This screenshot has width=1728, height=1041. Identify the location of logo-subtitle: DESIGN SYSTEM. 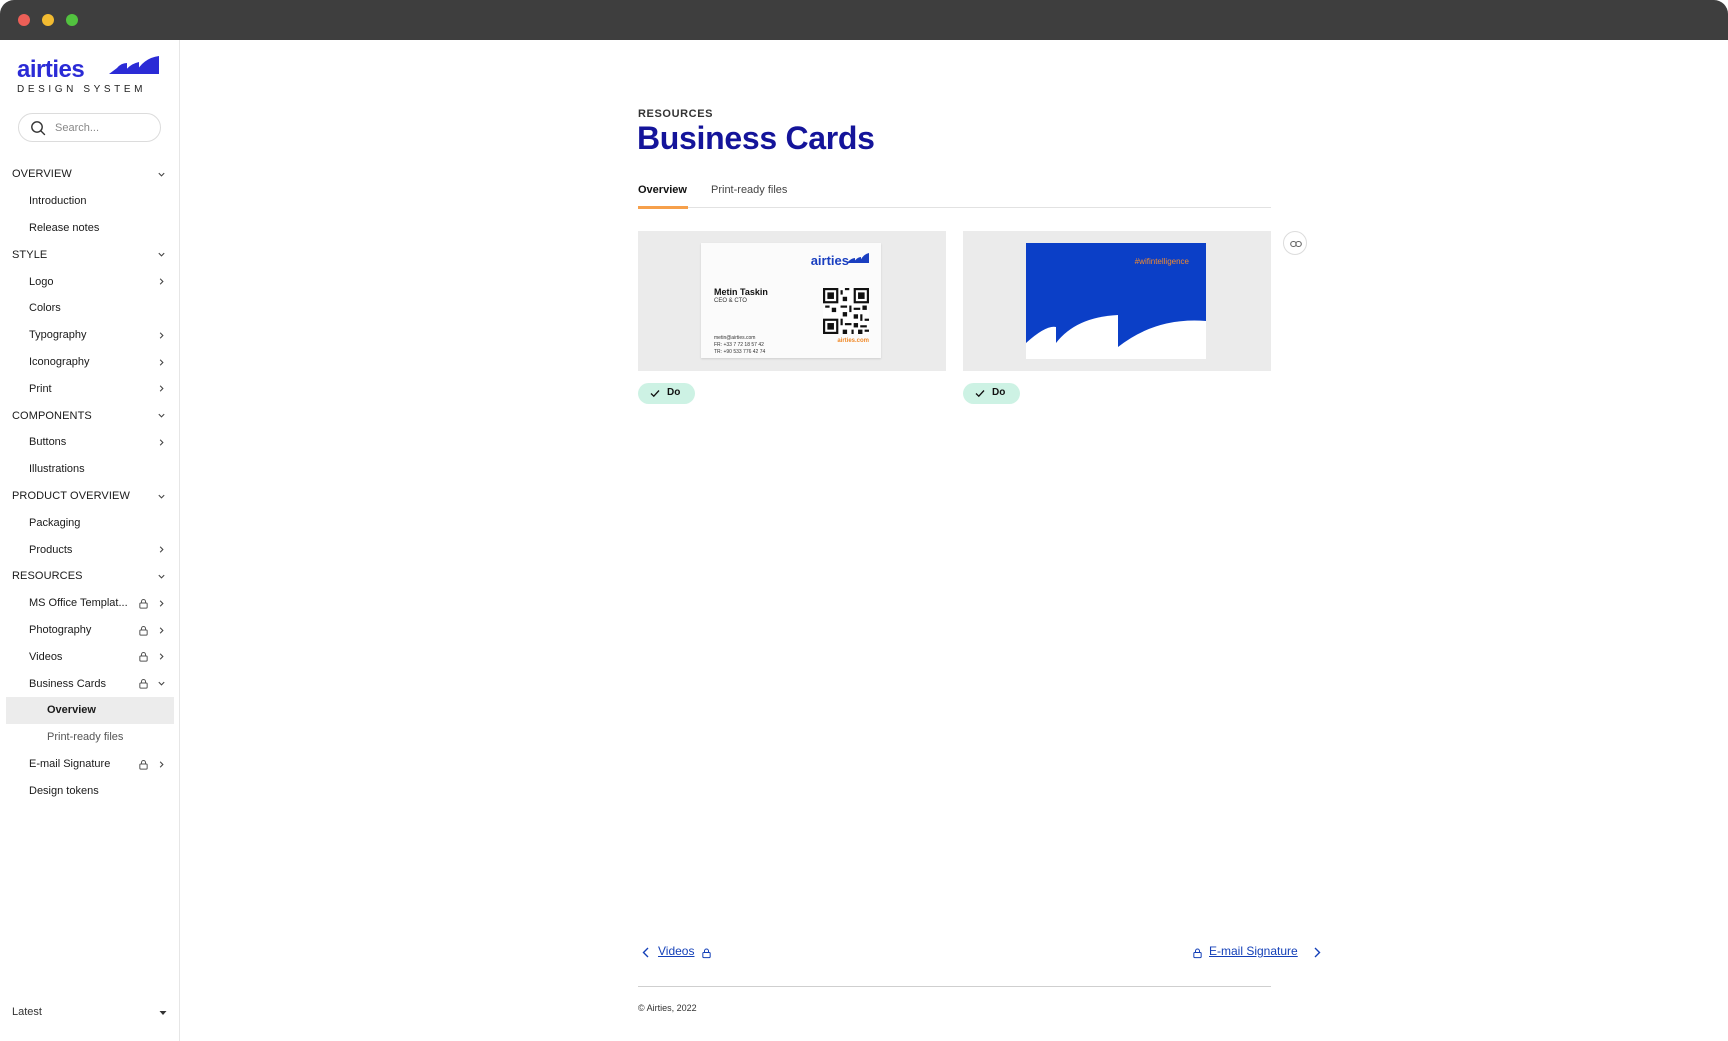
(82, 89).